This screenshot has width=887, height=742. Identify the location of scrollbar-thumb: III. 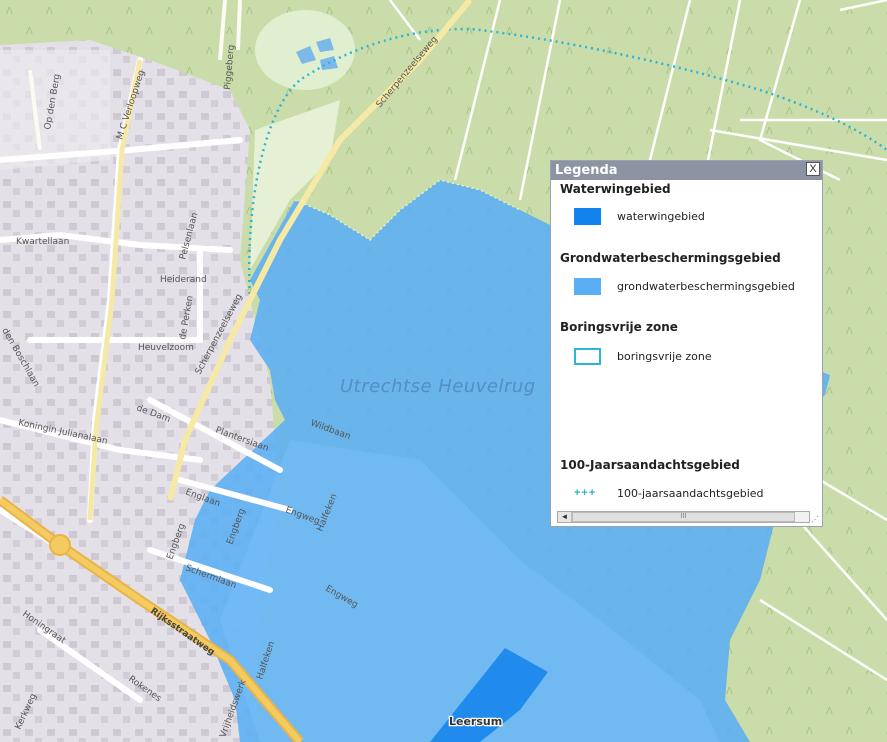
(683, 517).